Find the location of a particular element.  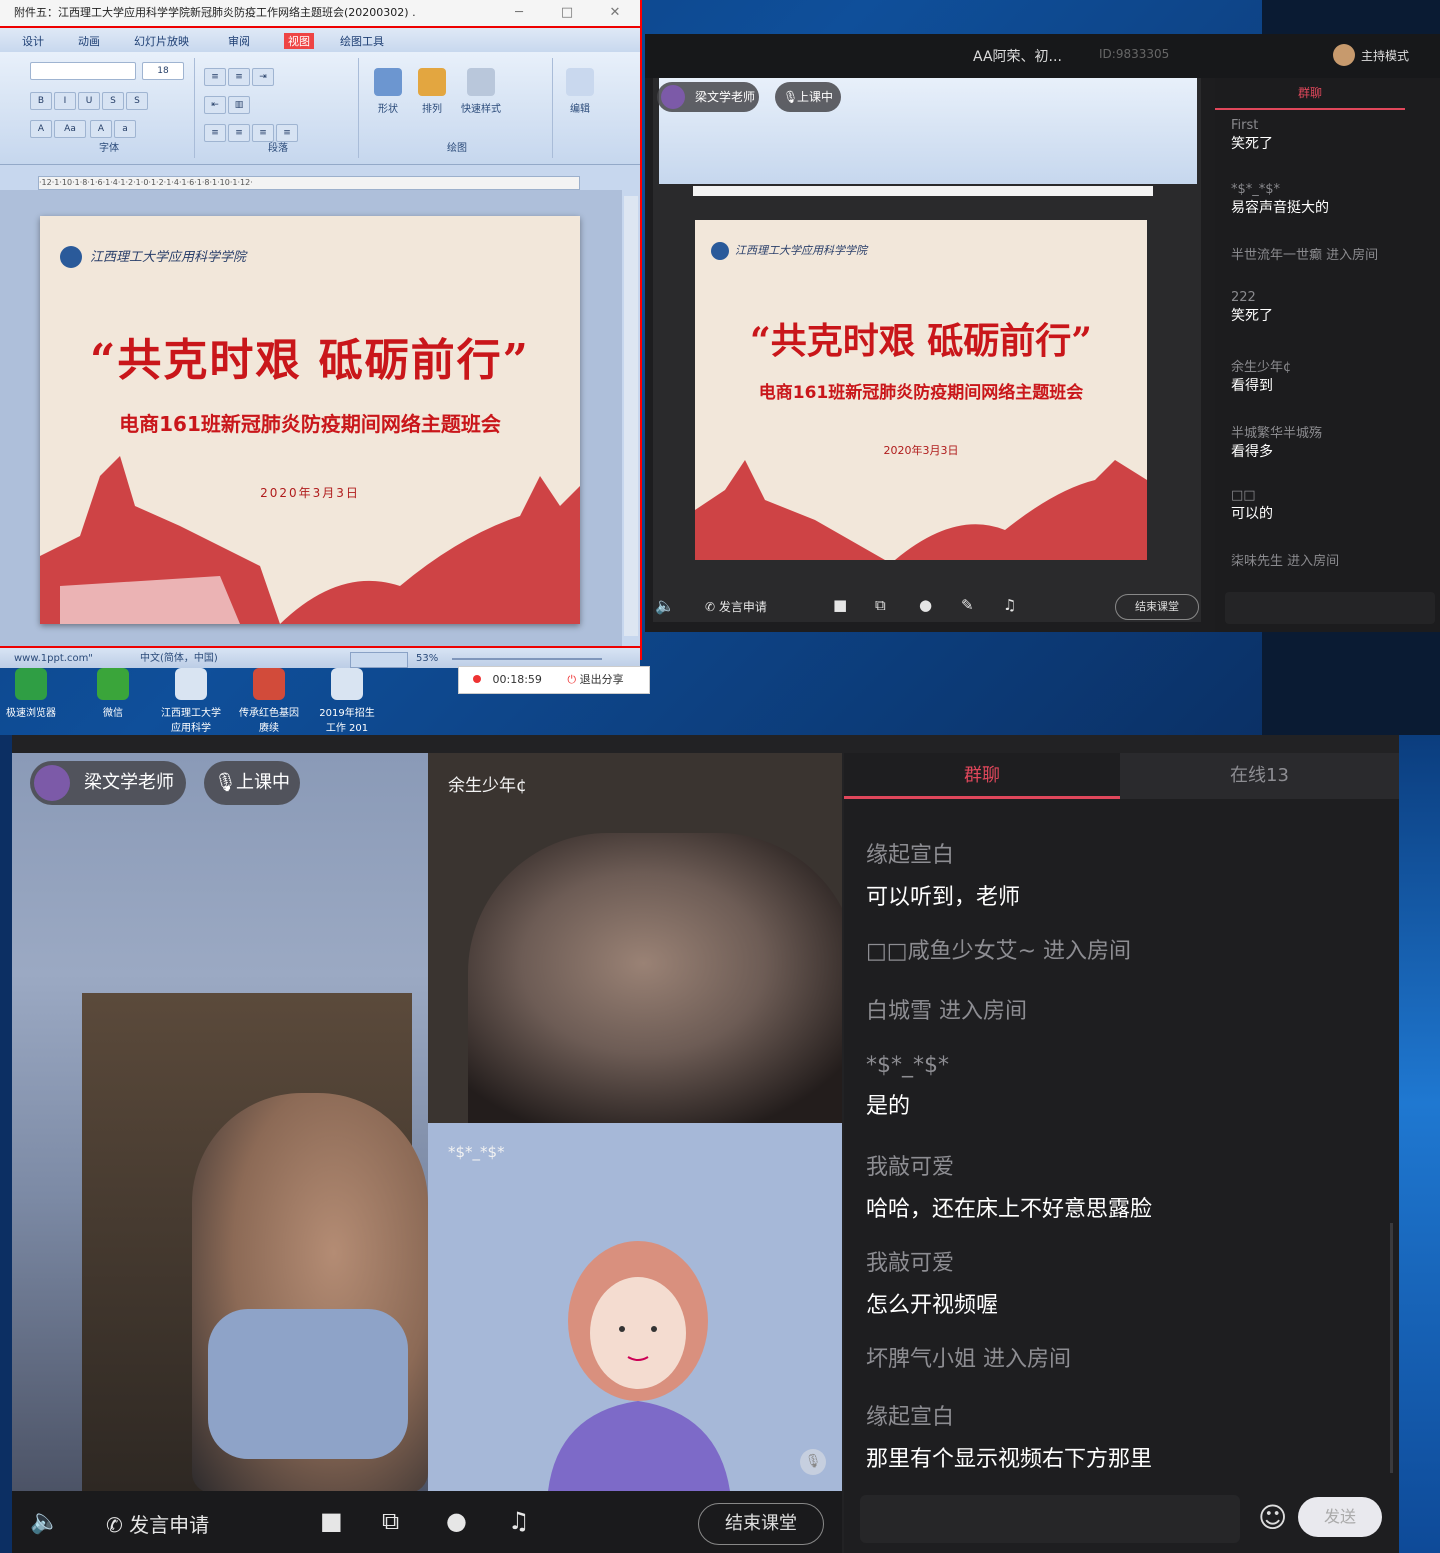

change-case-icon: Aa is located at coordinates (70, 129).